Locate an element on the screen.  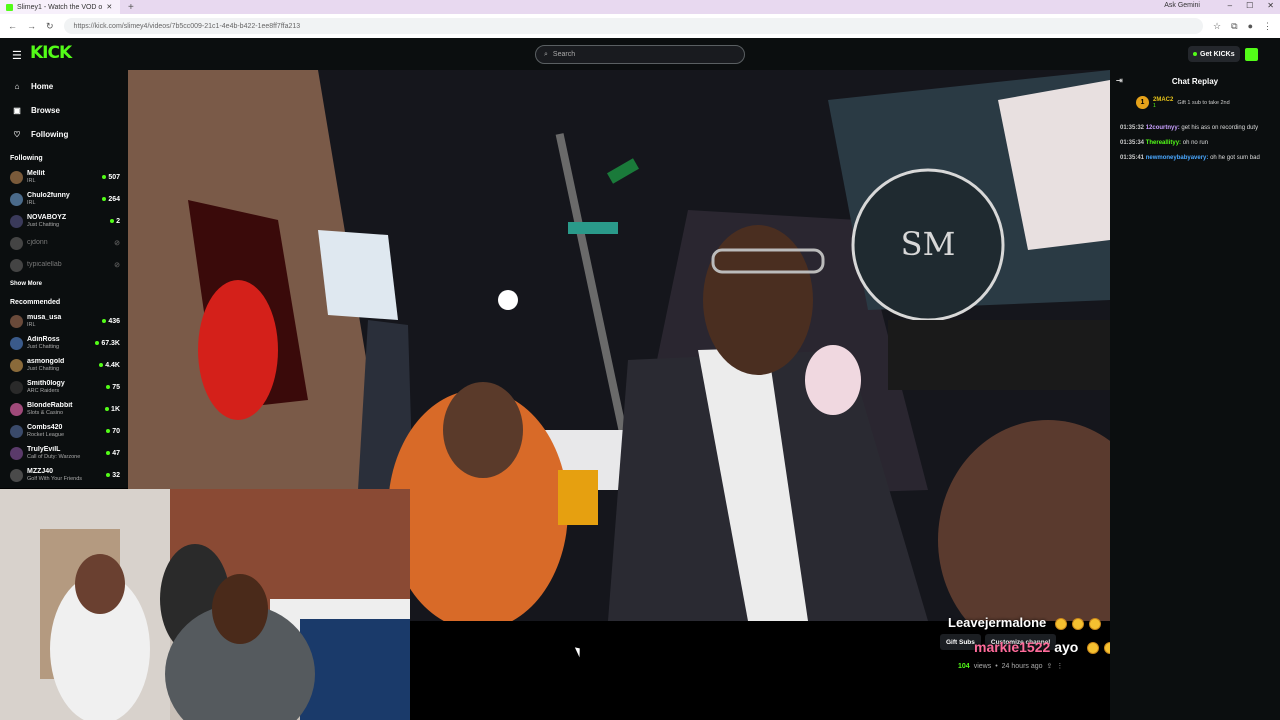
pinned-gift: 1 2MAC2 1 Gift 1 sub to take 2nd is located at coordinates (1195, 100).